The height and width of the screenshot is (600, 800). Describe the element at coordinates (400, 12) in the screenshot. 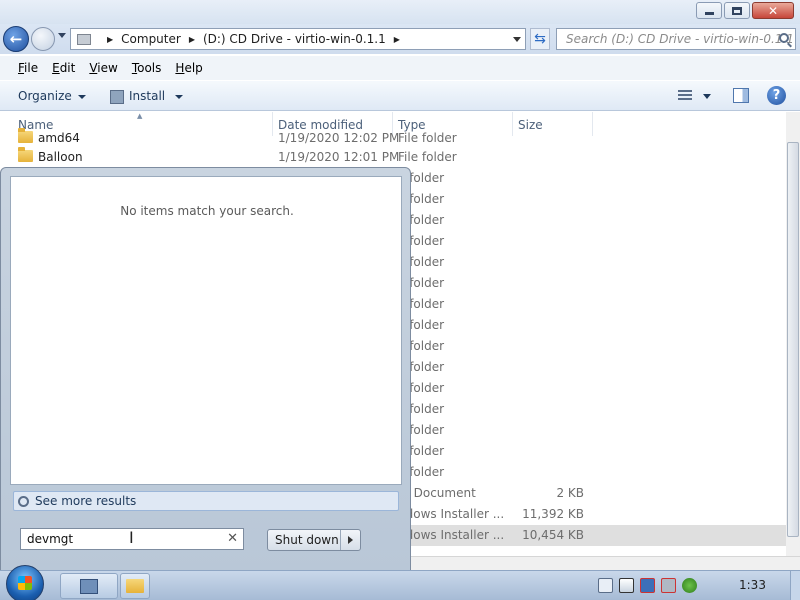

I see `title-bar: ✕` at that location.